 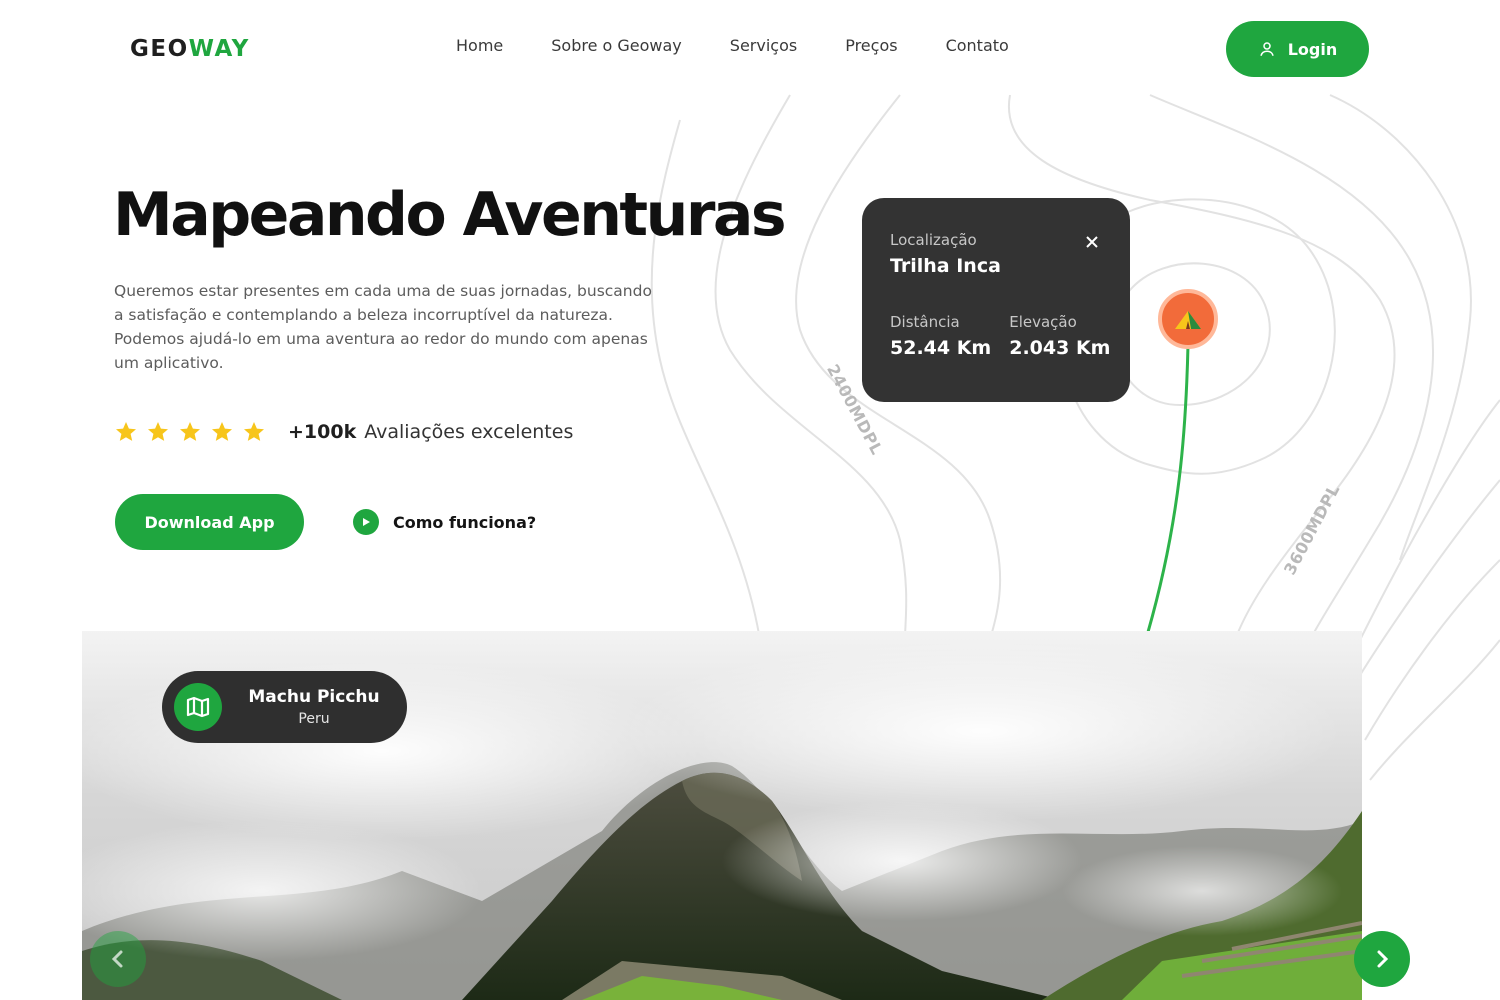 I want to click on destination-country: Peru, so click(x=314, y=719).